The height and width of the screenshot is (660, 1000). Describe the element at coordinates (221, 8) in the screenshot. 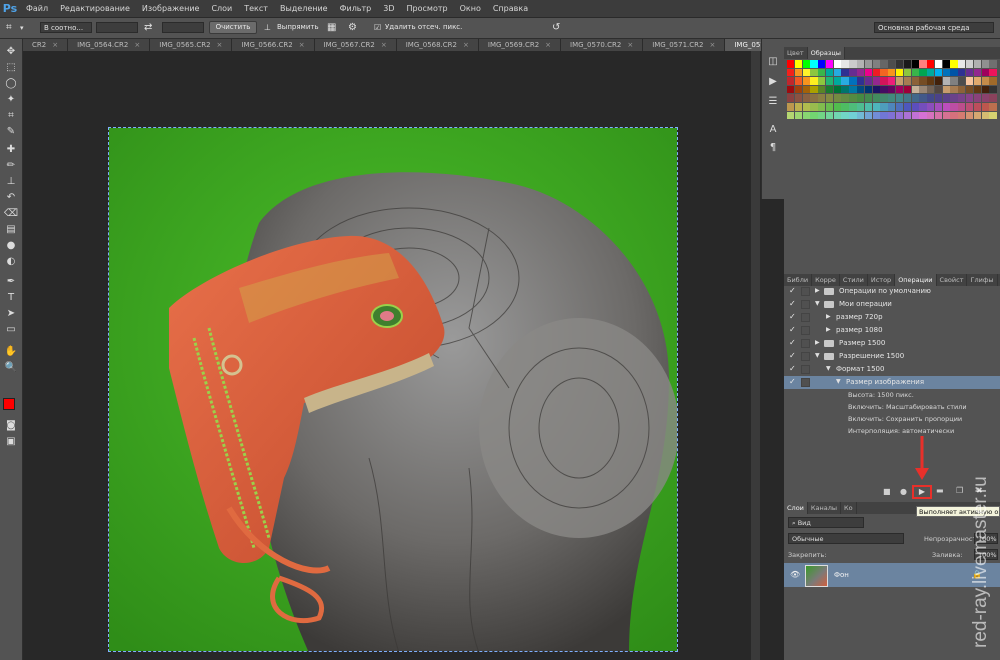

I see `menu-layers: Слои` at that location.